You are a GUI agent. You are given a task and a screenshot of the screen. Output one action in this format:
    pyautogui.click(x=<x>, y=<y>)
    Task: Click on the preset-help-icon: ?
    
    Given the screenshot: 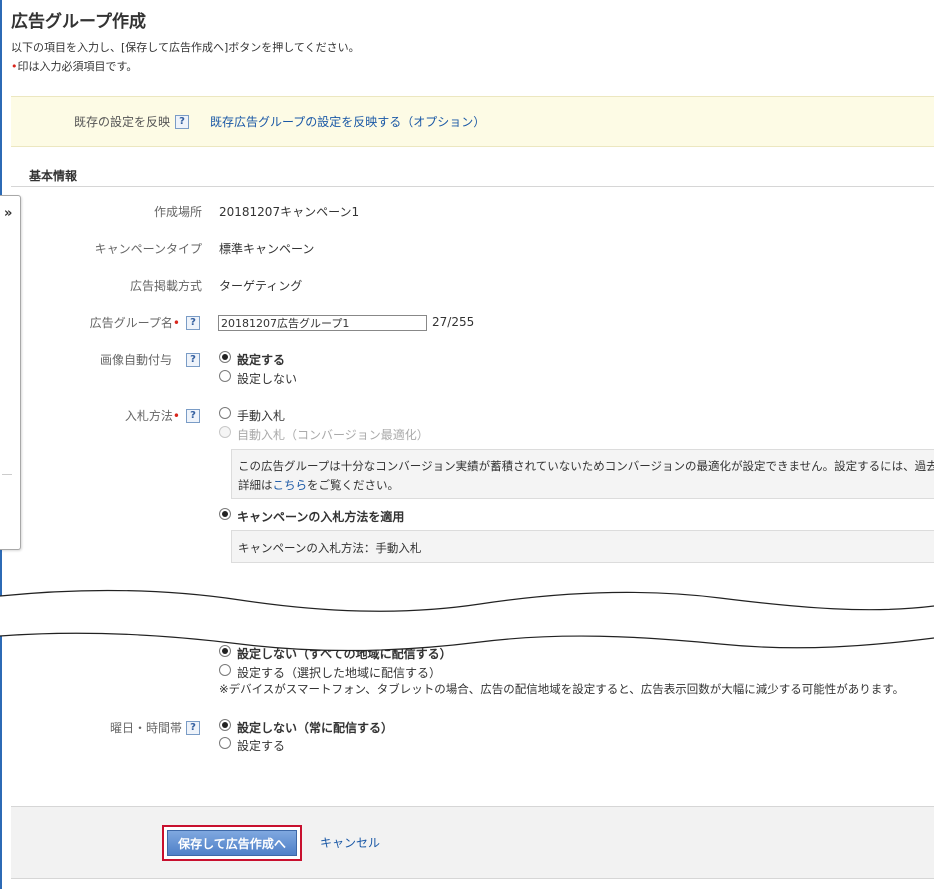 What is the action you would take?
    pyautogui.click(x=182, y=122)
    